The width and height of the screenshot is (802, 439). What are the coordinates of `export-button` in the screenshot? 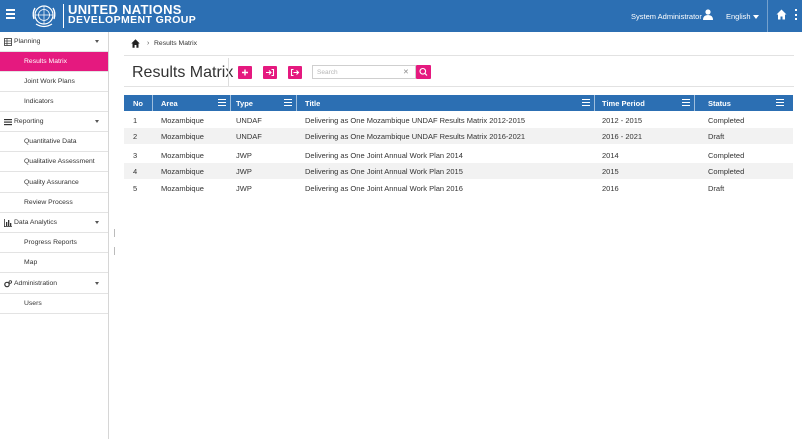 It's located at (295, 72).